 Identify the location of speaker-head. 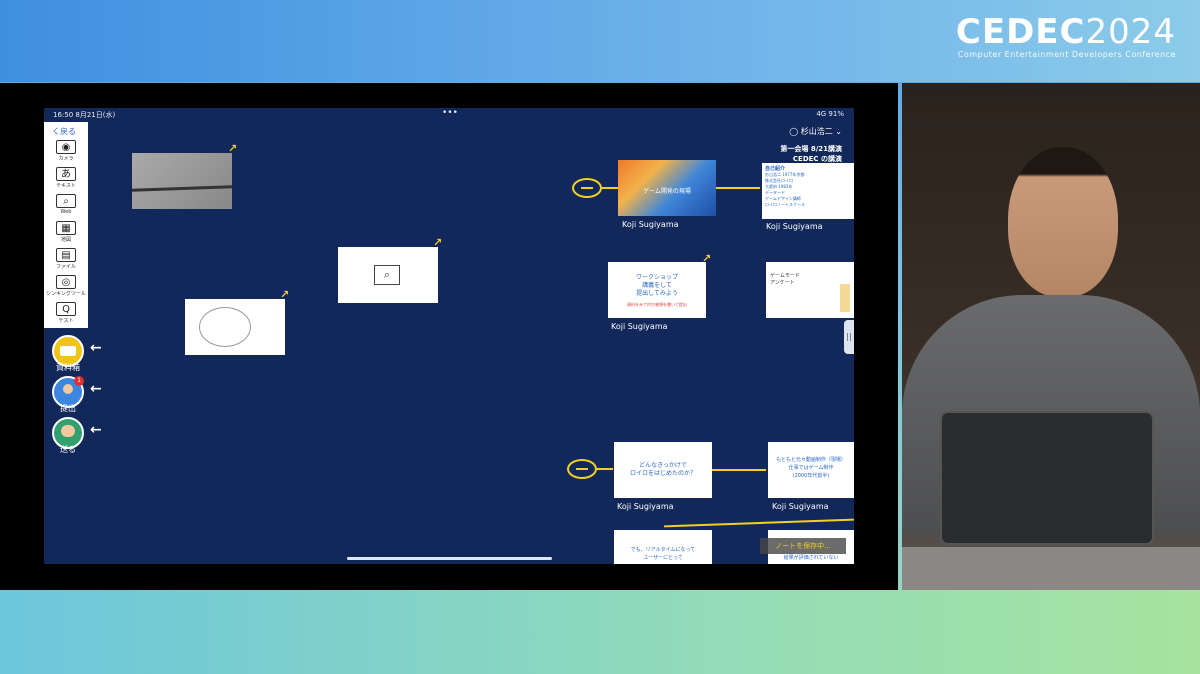
(1063, 222).